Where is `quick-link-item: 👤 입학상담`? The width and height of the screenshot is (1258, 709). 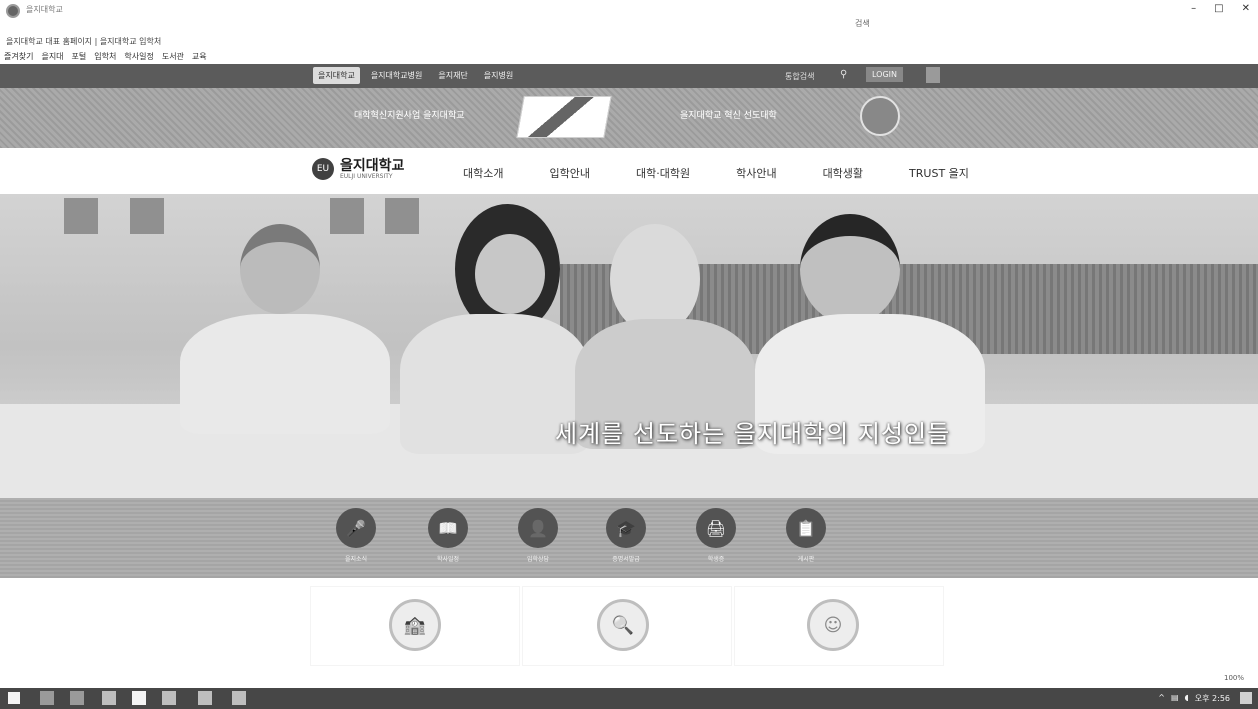
quick-link-item: 👤 입학상담 is located at coordinates (538, 535).